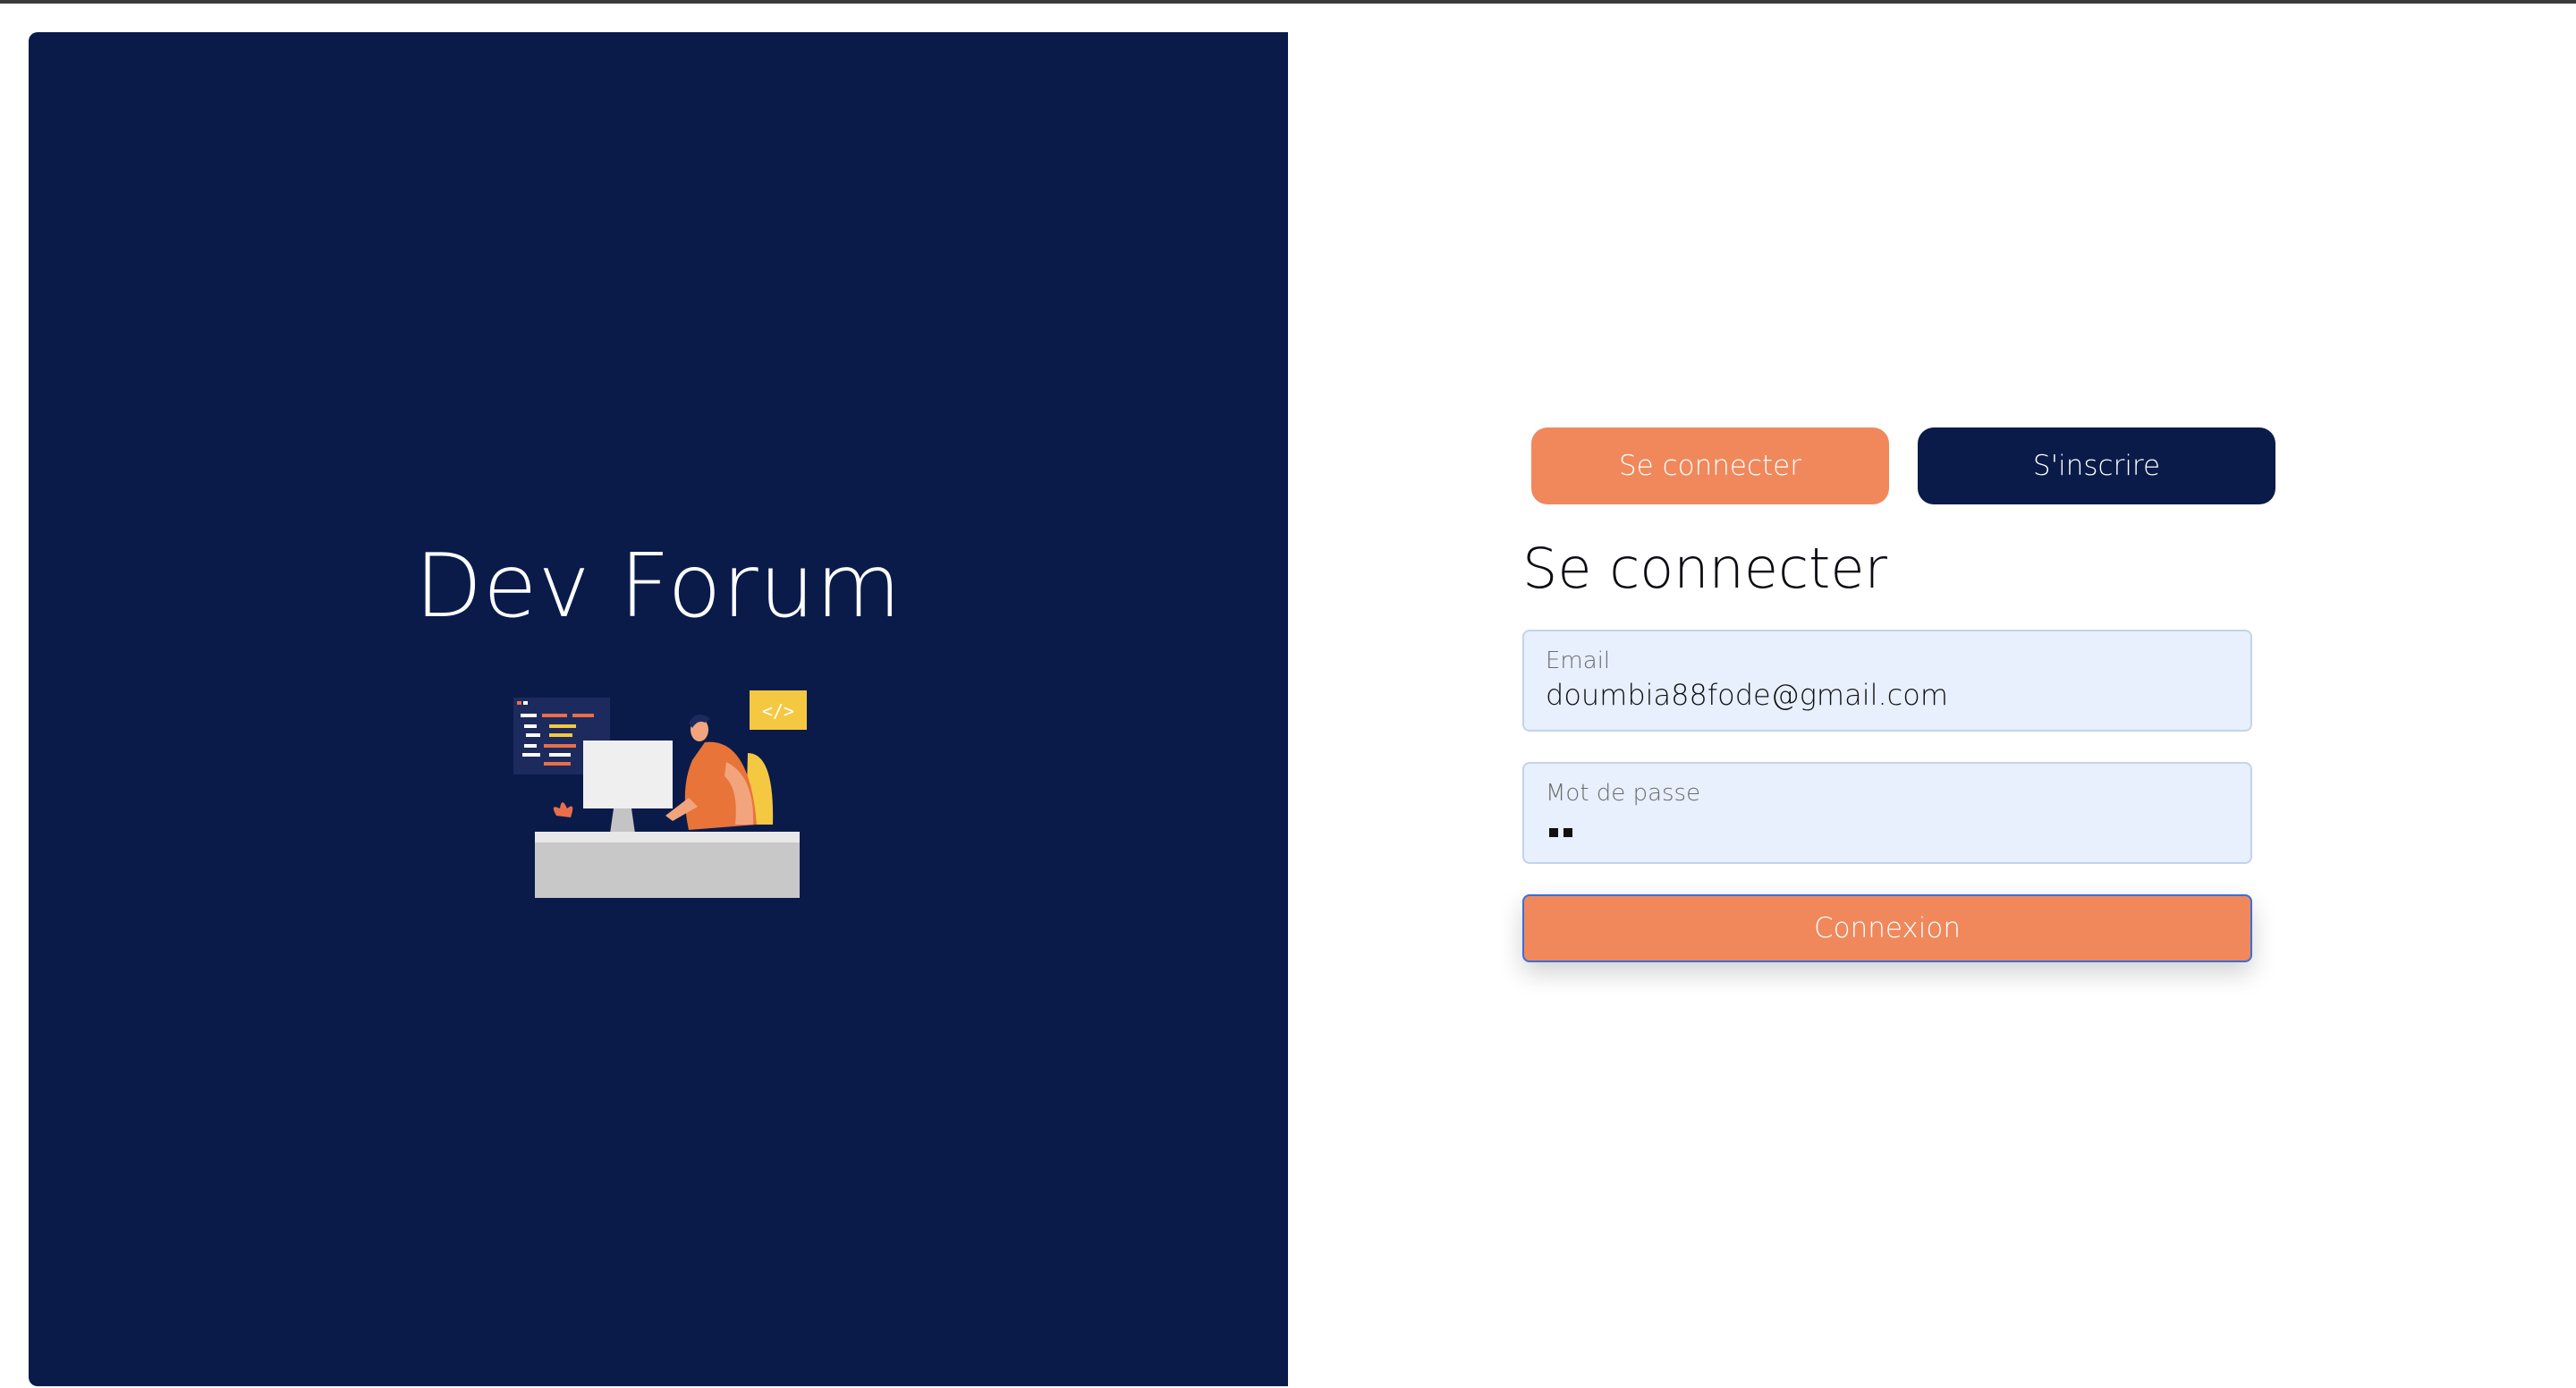  Describe the element at coordinates (1578, 661) in the screenshot. I see `email-label: Email` at that location.